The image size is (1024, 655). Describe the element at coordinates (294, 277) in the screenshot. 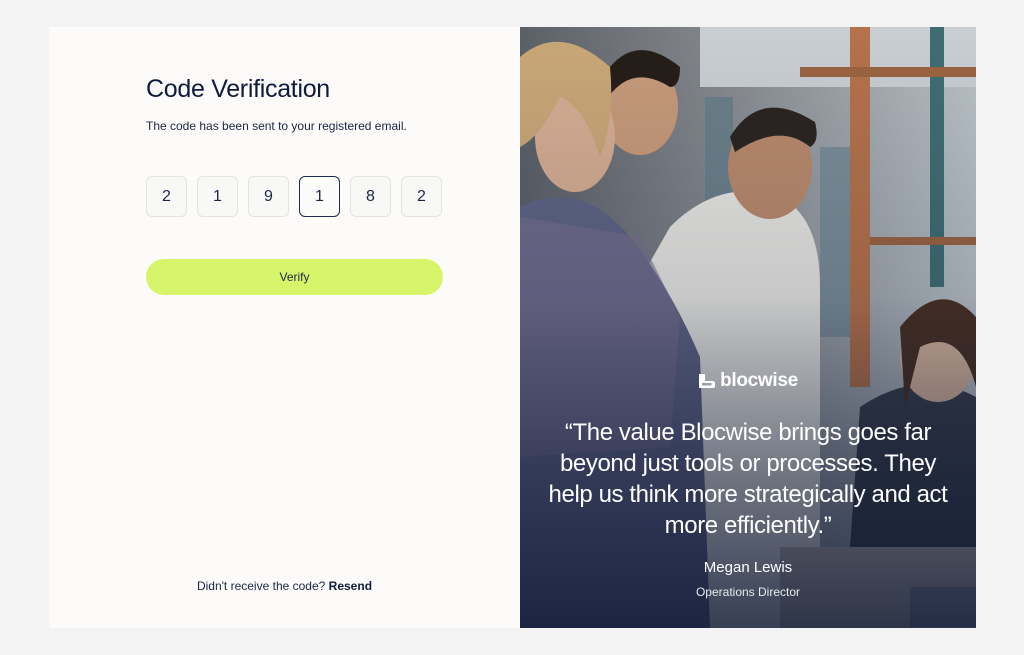

I see `verify-button: Verify` at that location.